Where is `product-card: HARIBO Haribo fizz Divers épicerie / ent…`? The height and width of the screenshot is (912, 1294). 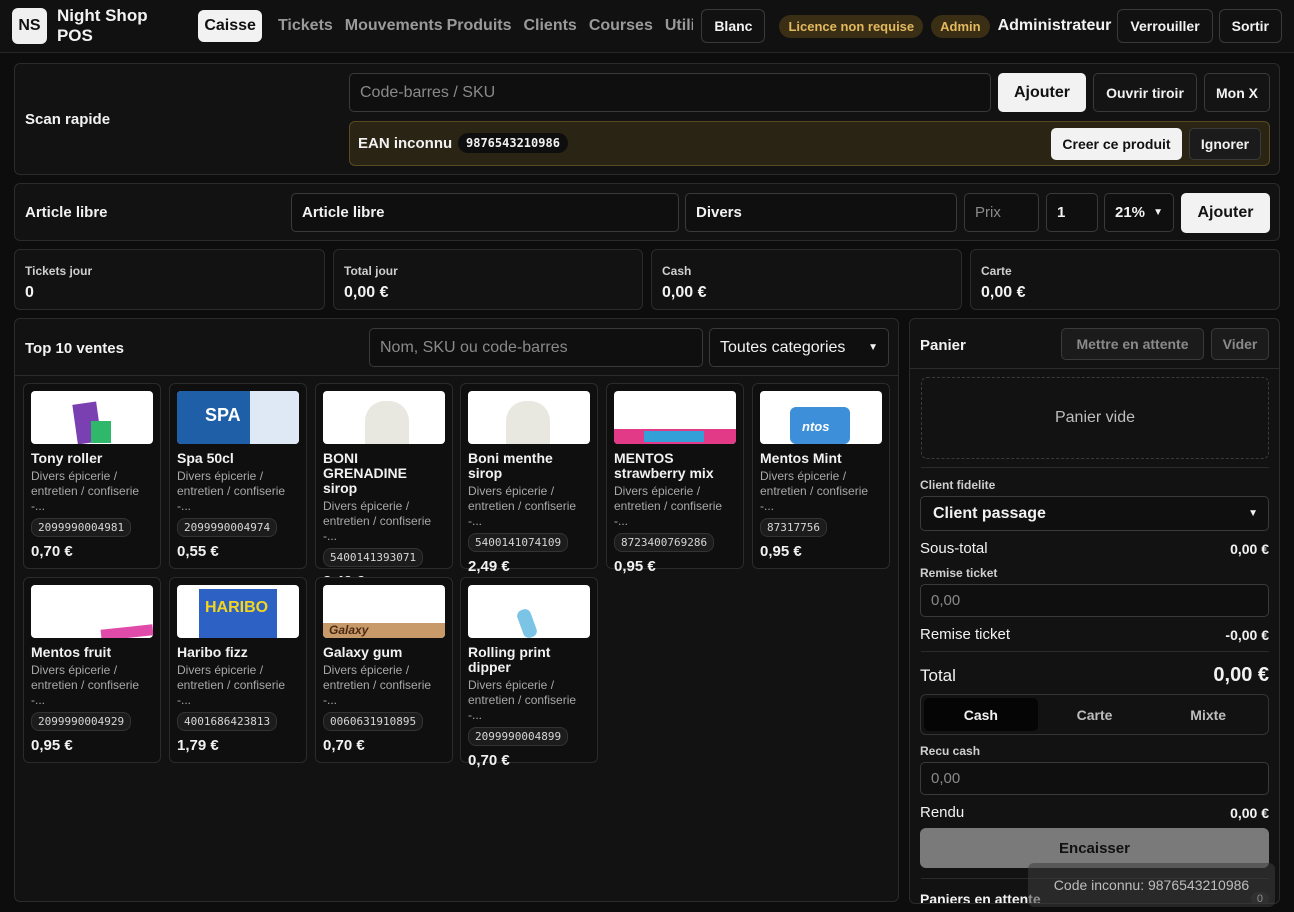
product-card: HARIBO Haribo fizz Divers épicerie / ent… is located at coordinates (238, 670).